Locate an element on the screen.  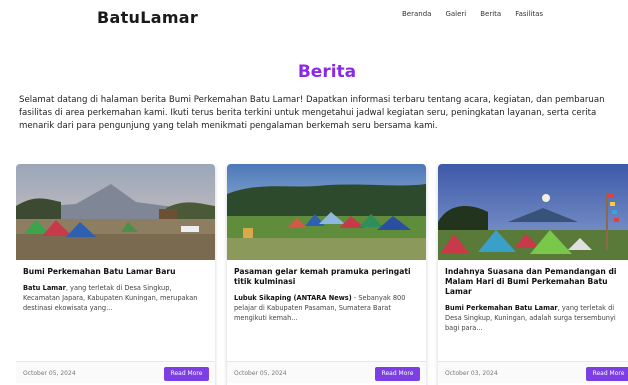
nav-link-berita: Berita is located at coordinates (490, 14).